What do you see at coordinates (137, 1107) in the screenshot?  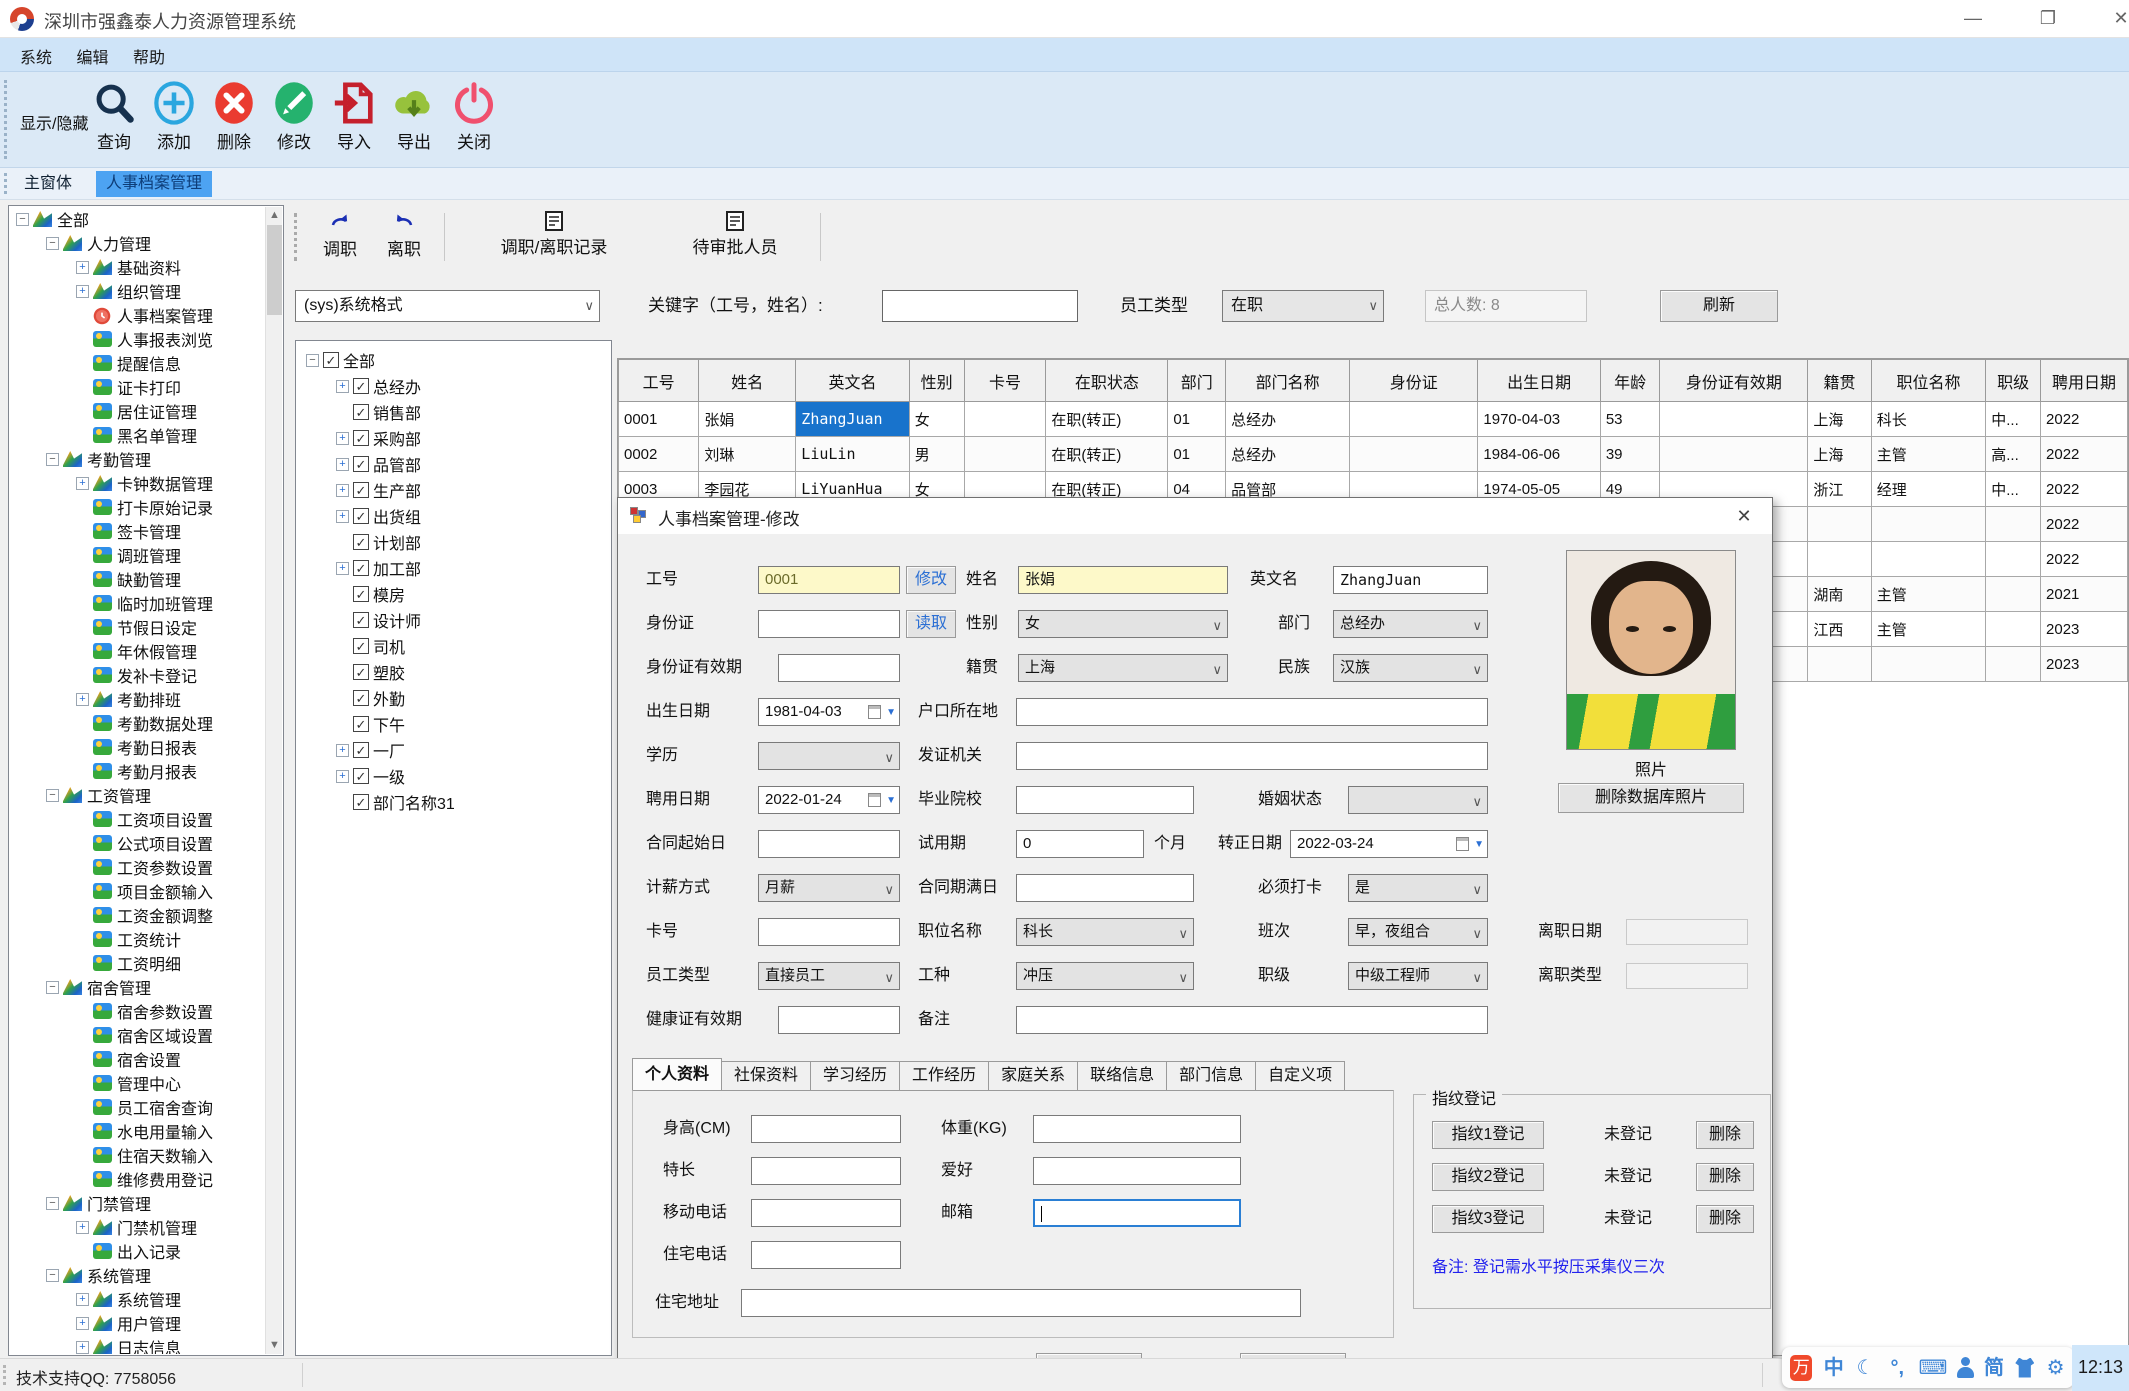 I see `nav-tree-item: 员工宿舍查询` at bounding box center [137, 1107].